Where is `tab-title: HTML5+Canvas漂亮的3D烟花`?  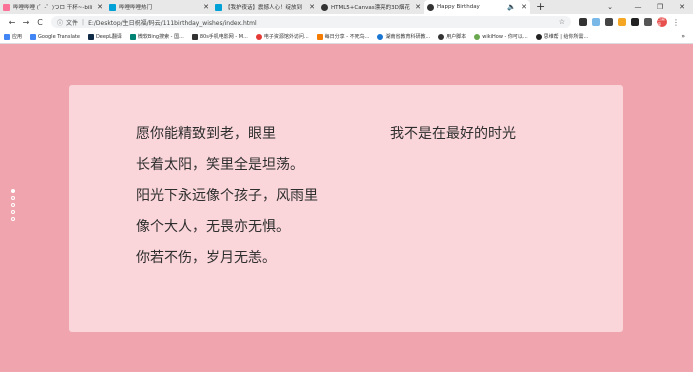 tab-title: HTML5+Canvas漂亮的3D烟花 is located at coordinates (370, 8).